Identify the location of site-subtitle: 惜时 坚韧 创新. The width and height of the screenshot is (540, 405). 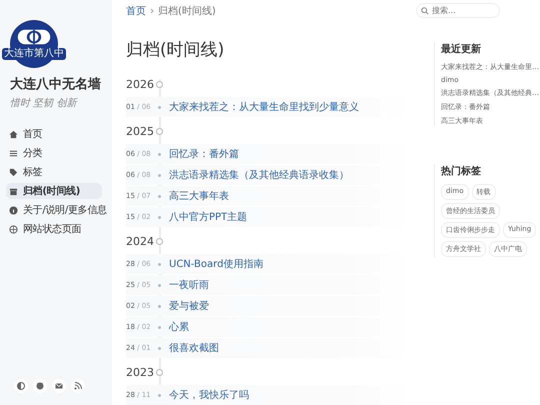
(44, 103).